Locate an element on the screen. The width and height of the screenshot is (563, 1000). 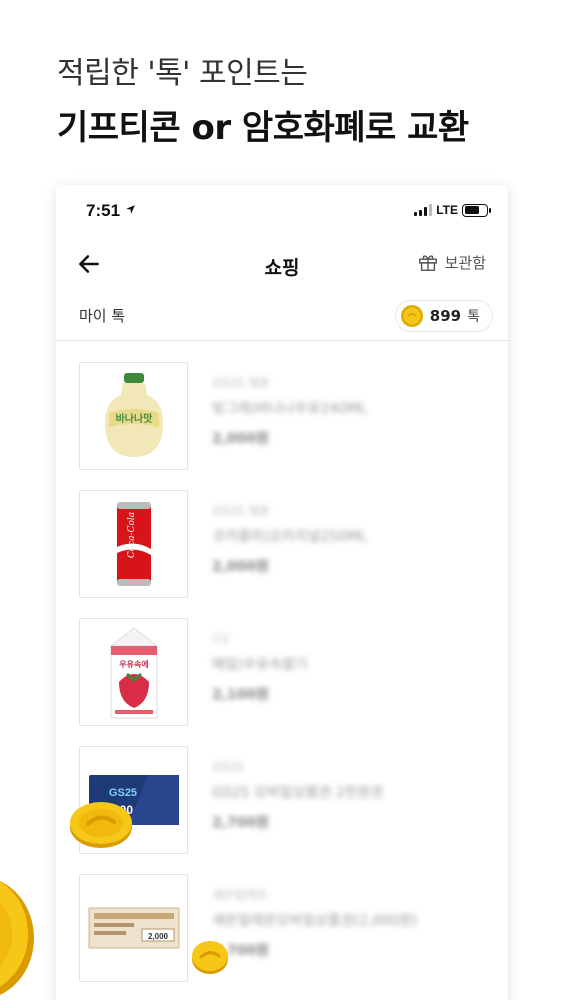
product-thumbnail: 우유속에 is located at coordinates (133, 672).